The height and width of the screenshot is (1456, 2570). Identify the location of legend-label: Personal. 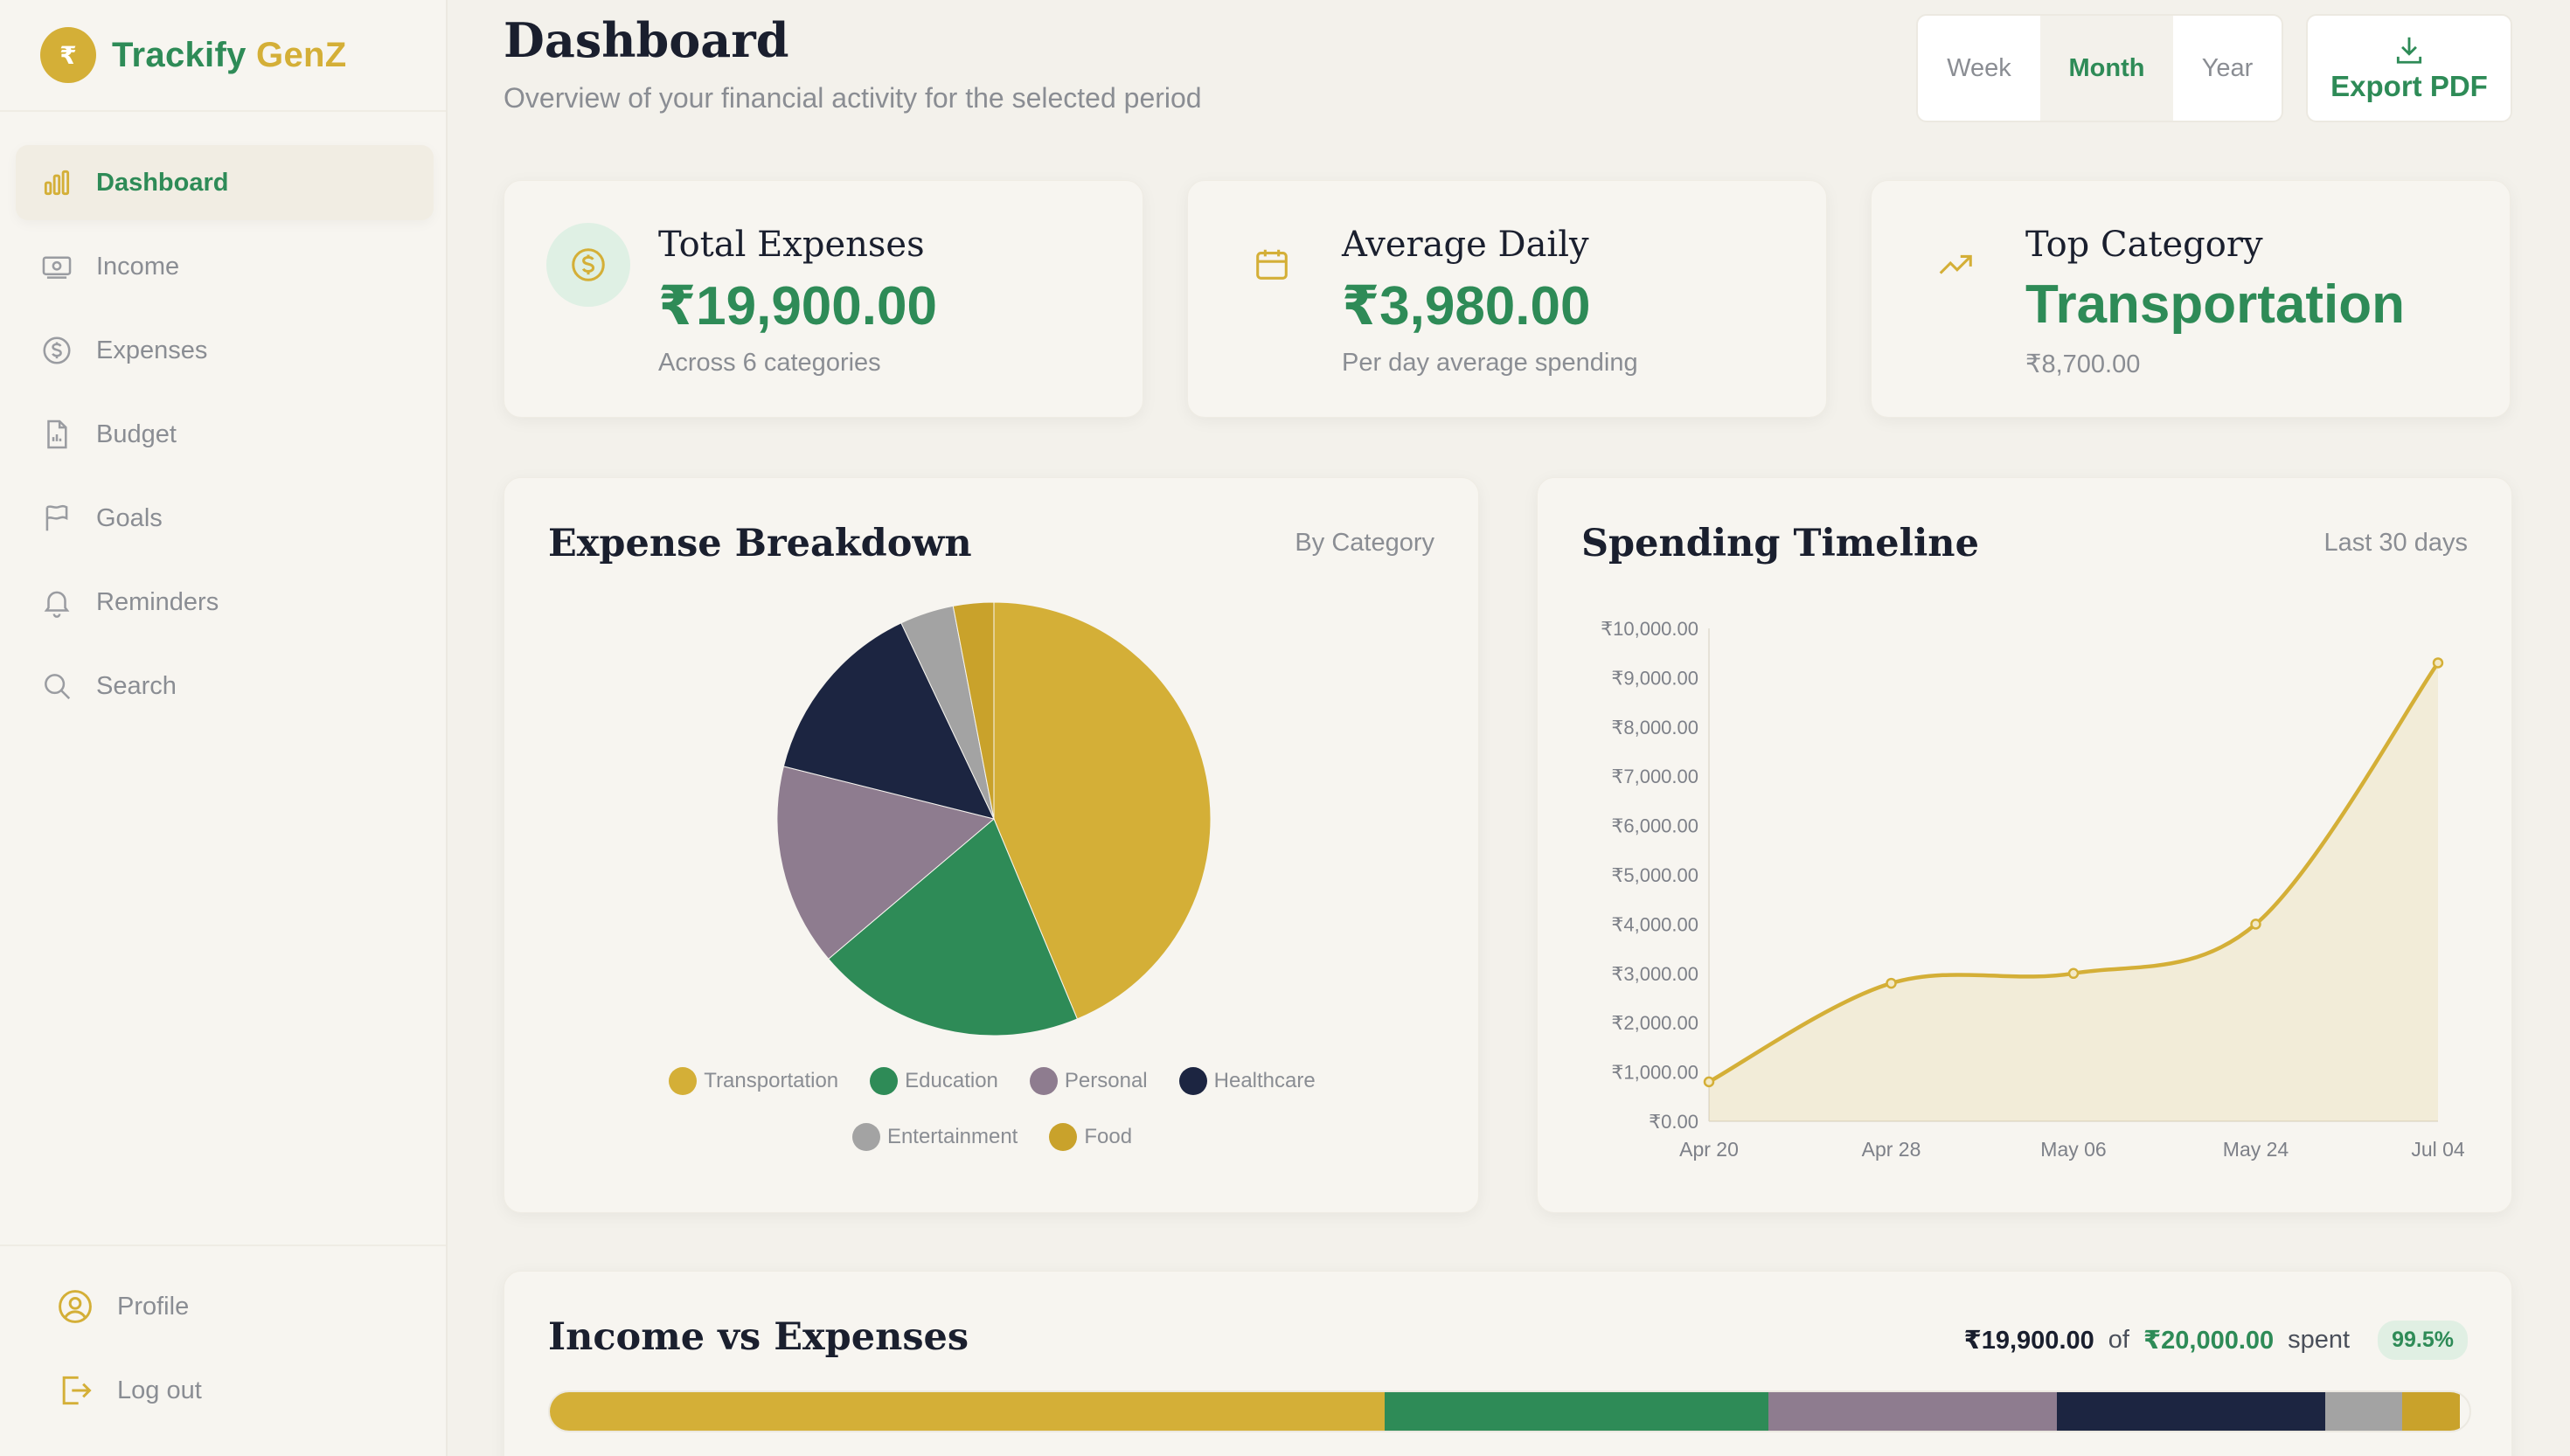
(1106, 1080).